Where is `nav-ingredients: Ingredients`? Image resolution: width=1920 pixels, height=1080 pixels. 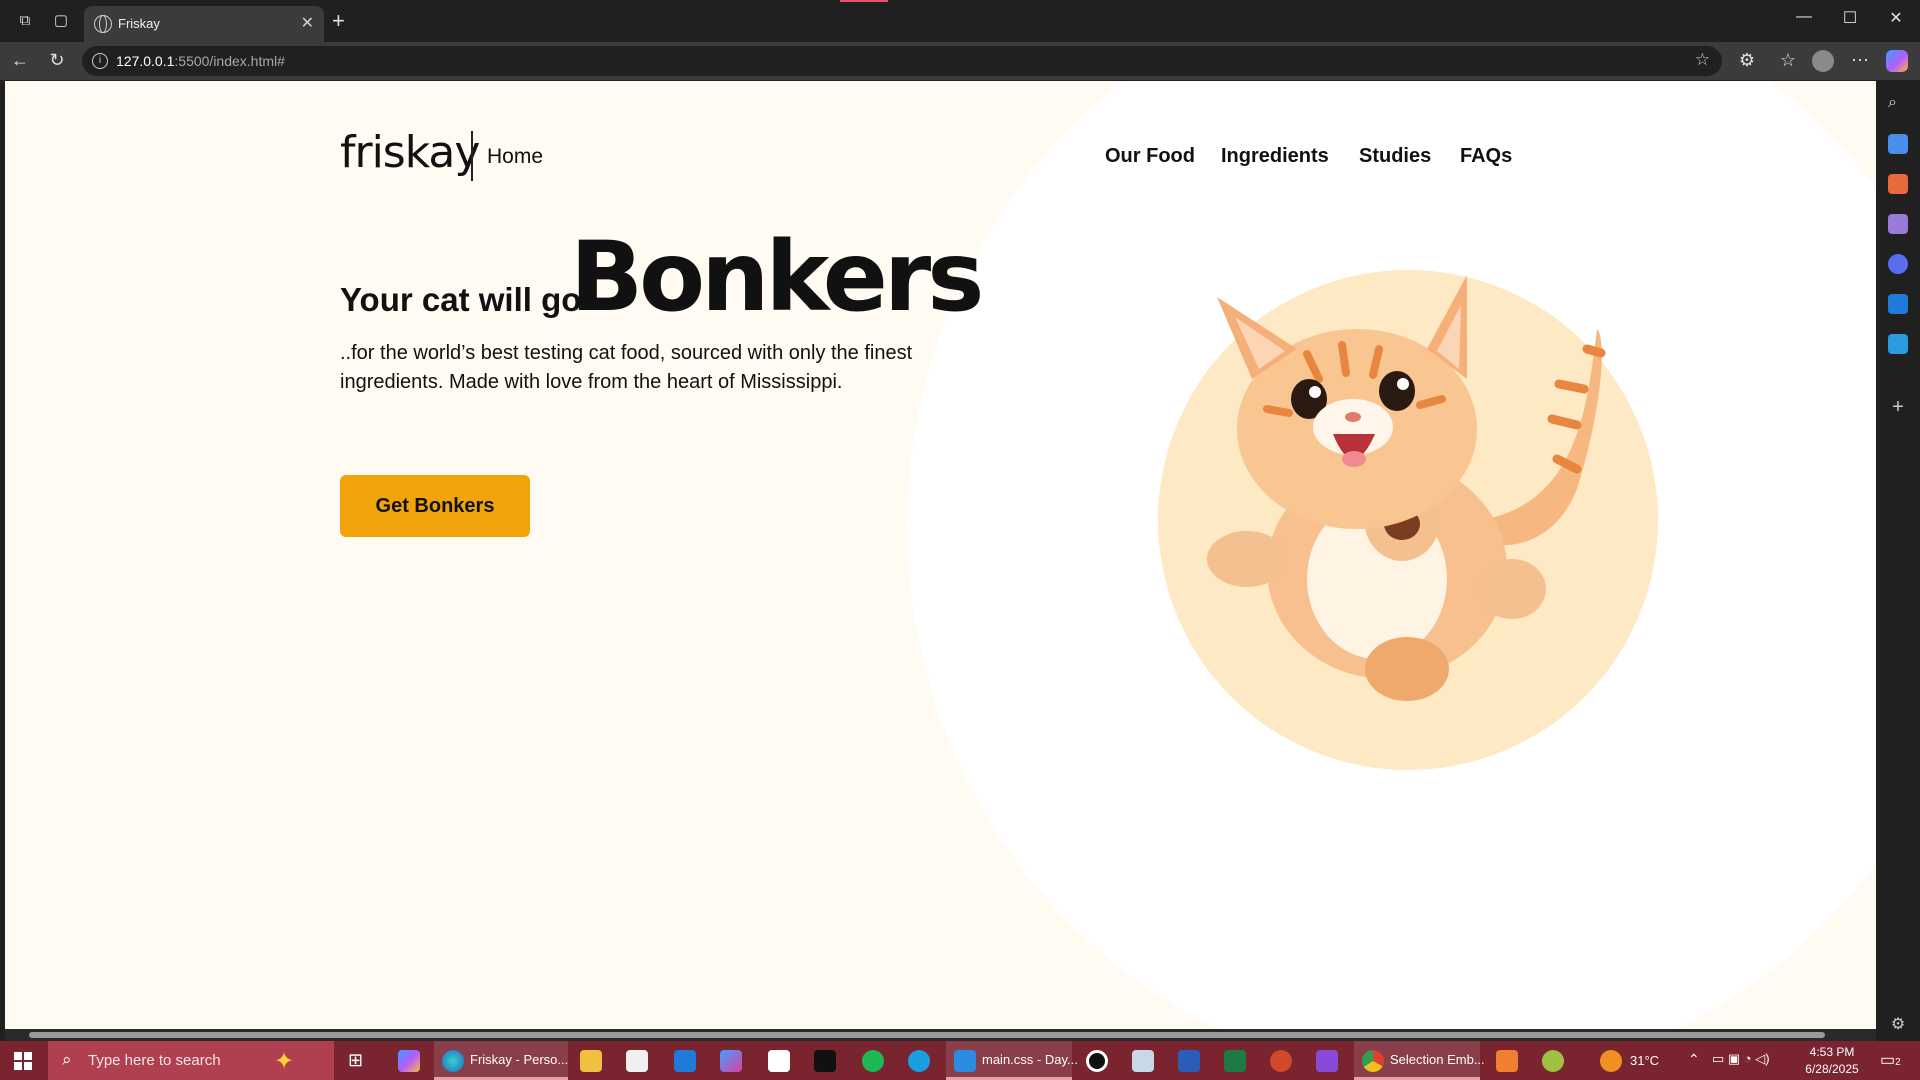 nav-ingredients: Ingredients is located at coordinates (1275, 156).